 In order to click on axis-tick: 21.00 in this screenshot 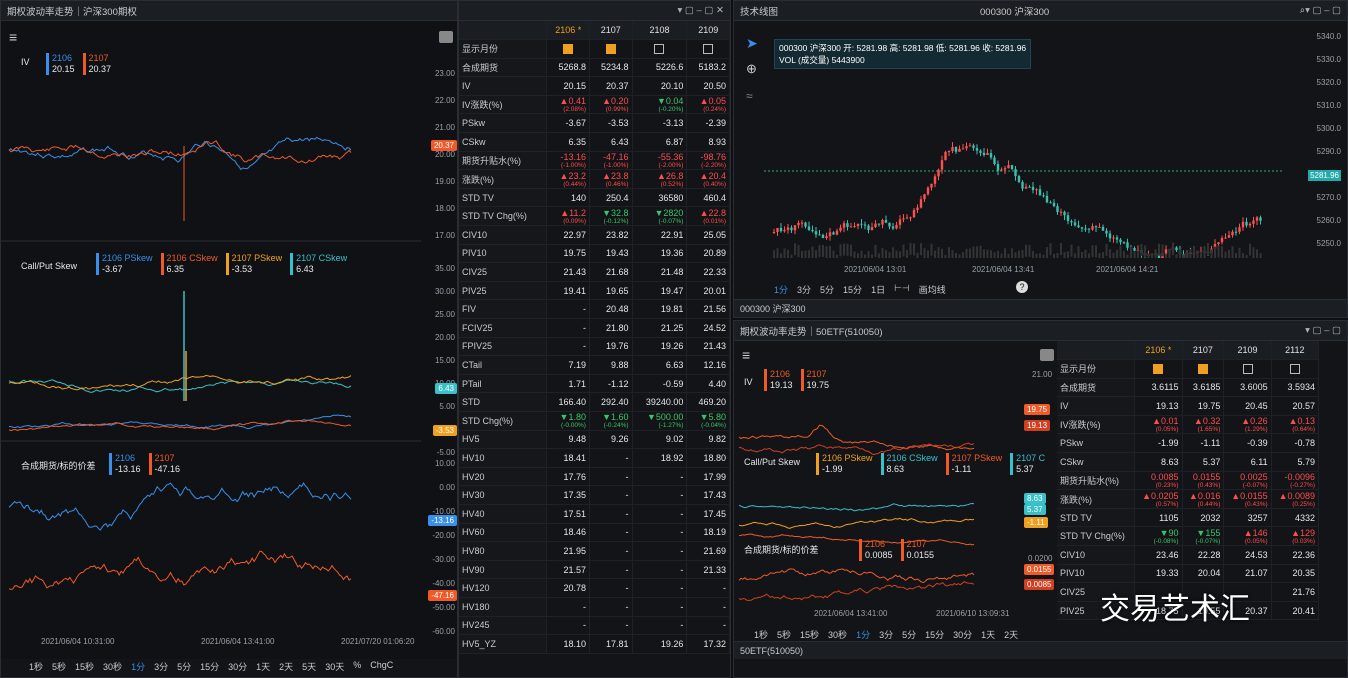, I will do `click(1042, 374)`.